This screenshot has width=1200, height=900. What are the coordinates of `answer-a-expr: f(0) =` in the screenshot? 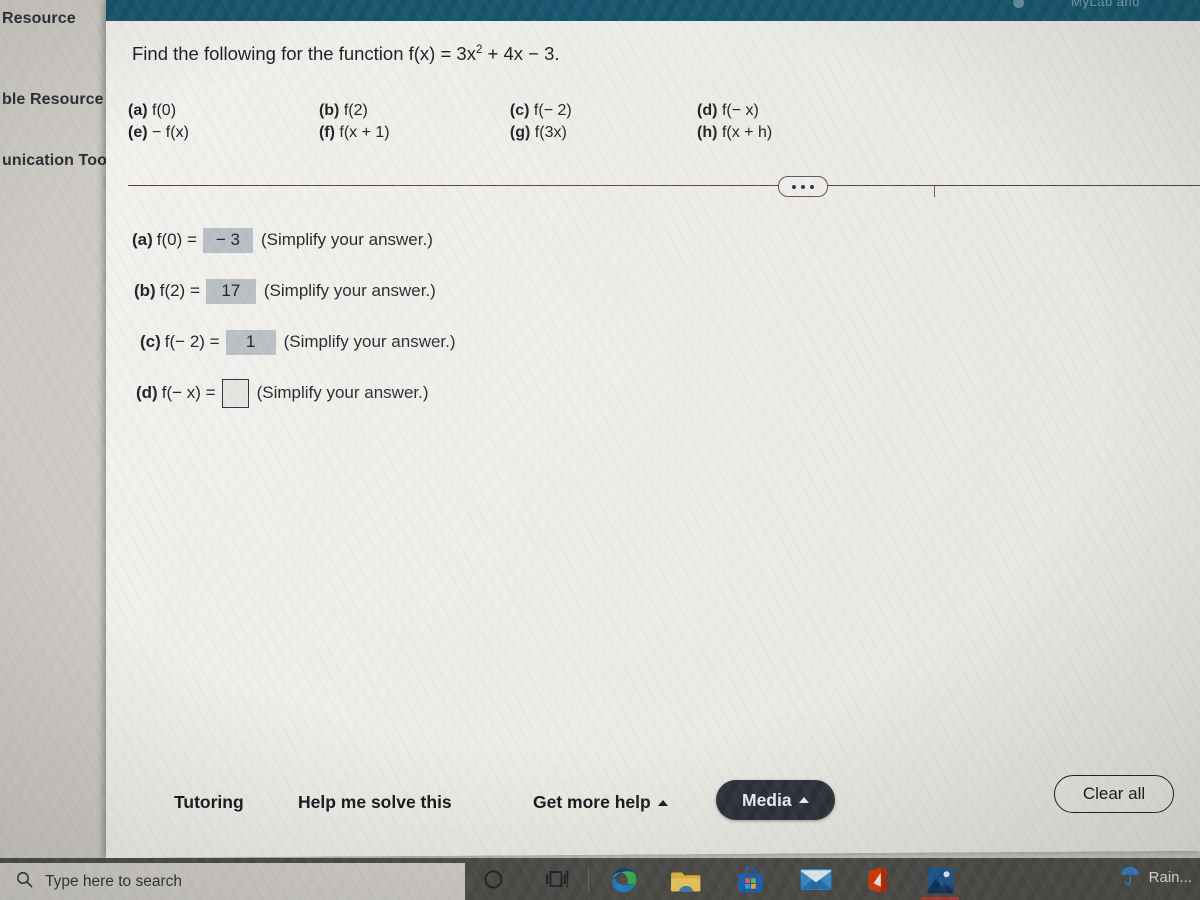 It's located at (176, 239).